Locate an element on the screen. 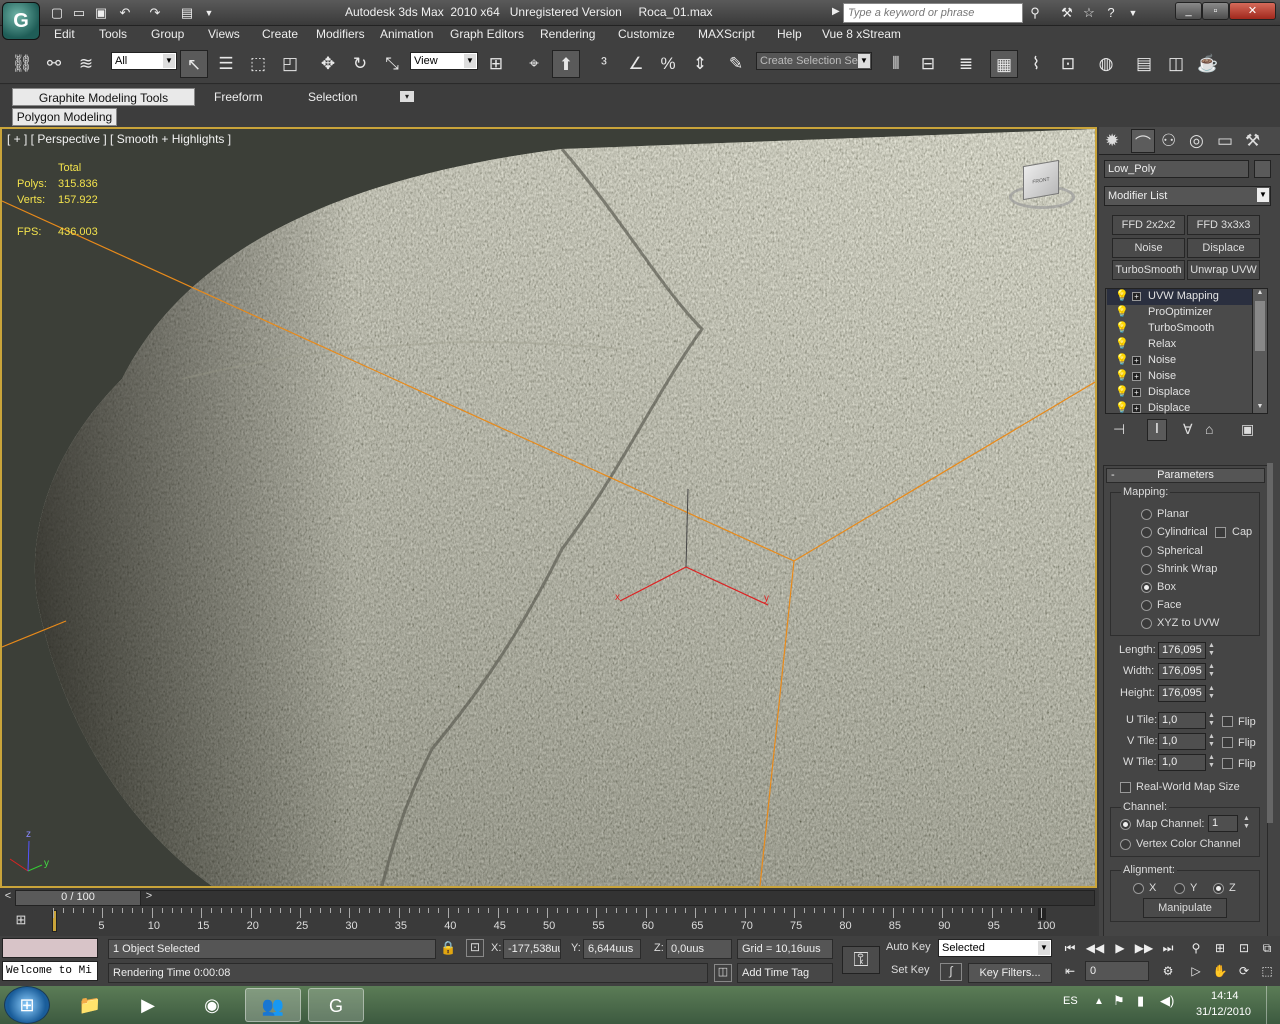 This screenshot has width=1280, height=1024. schematic-view-icon: ⊡ is located at coordinates (1068, 64).